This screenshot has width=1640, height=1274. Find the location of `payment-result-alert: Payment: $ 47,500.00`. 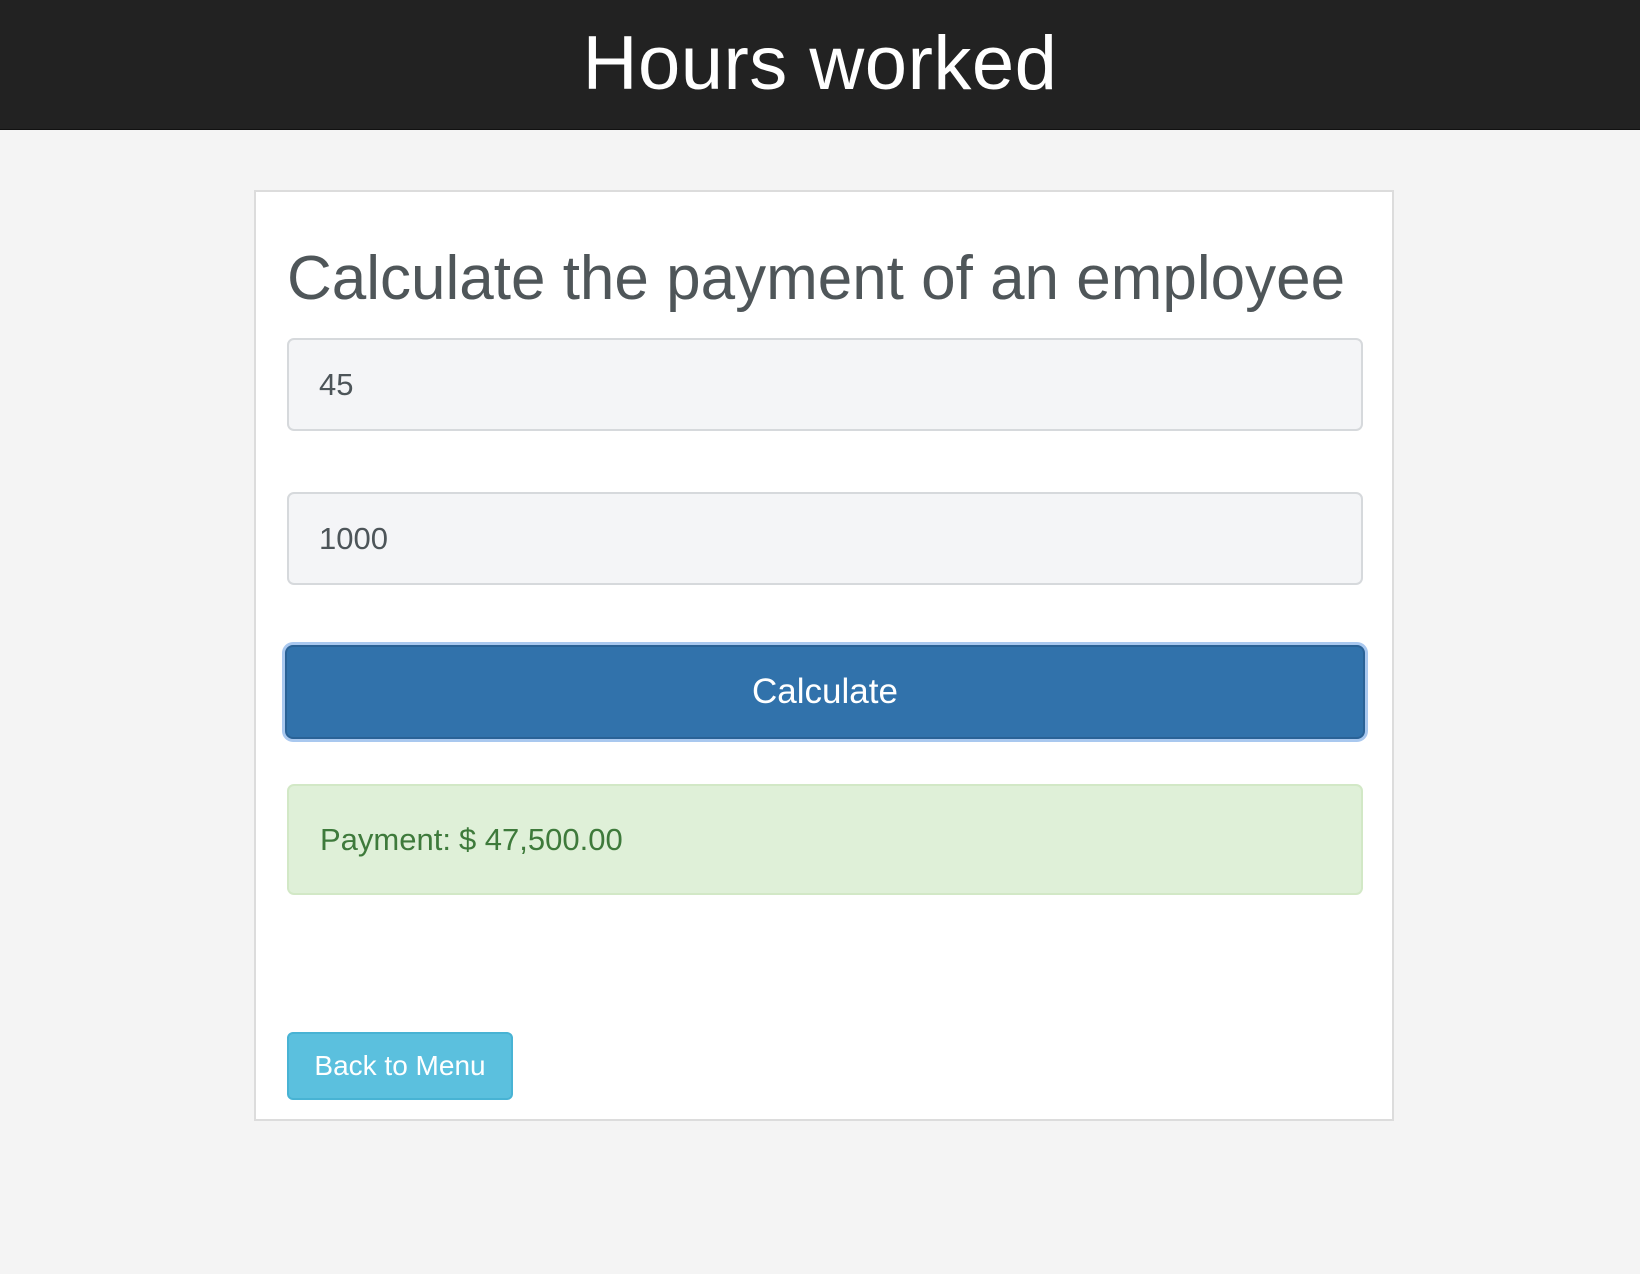

payment-result-alert: Payment: $ 47,500.00 is located at coordinates (825, 839).